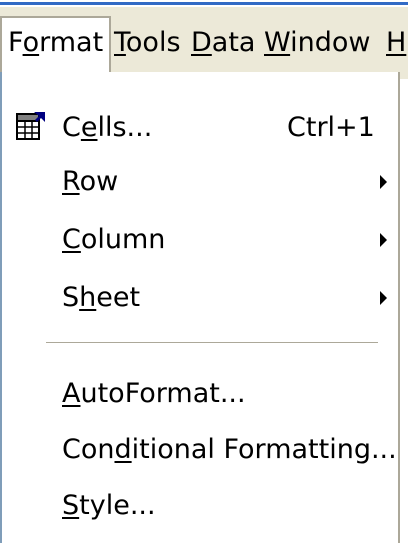  I want to click on menu-separator, so click(212, 343).